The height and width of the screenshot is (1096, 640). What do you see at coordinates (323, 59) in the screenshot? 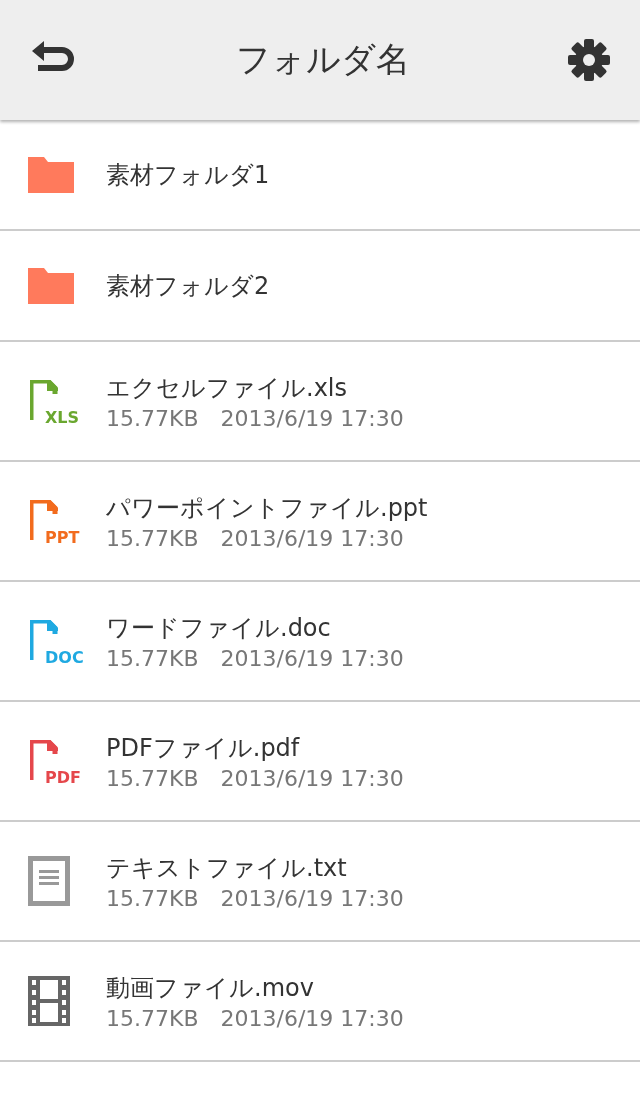
I see `screen-title: フォルダ名` at bounding box center [323, 59].